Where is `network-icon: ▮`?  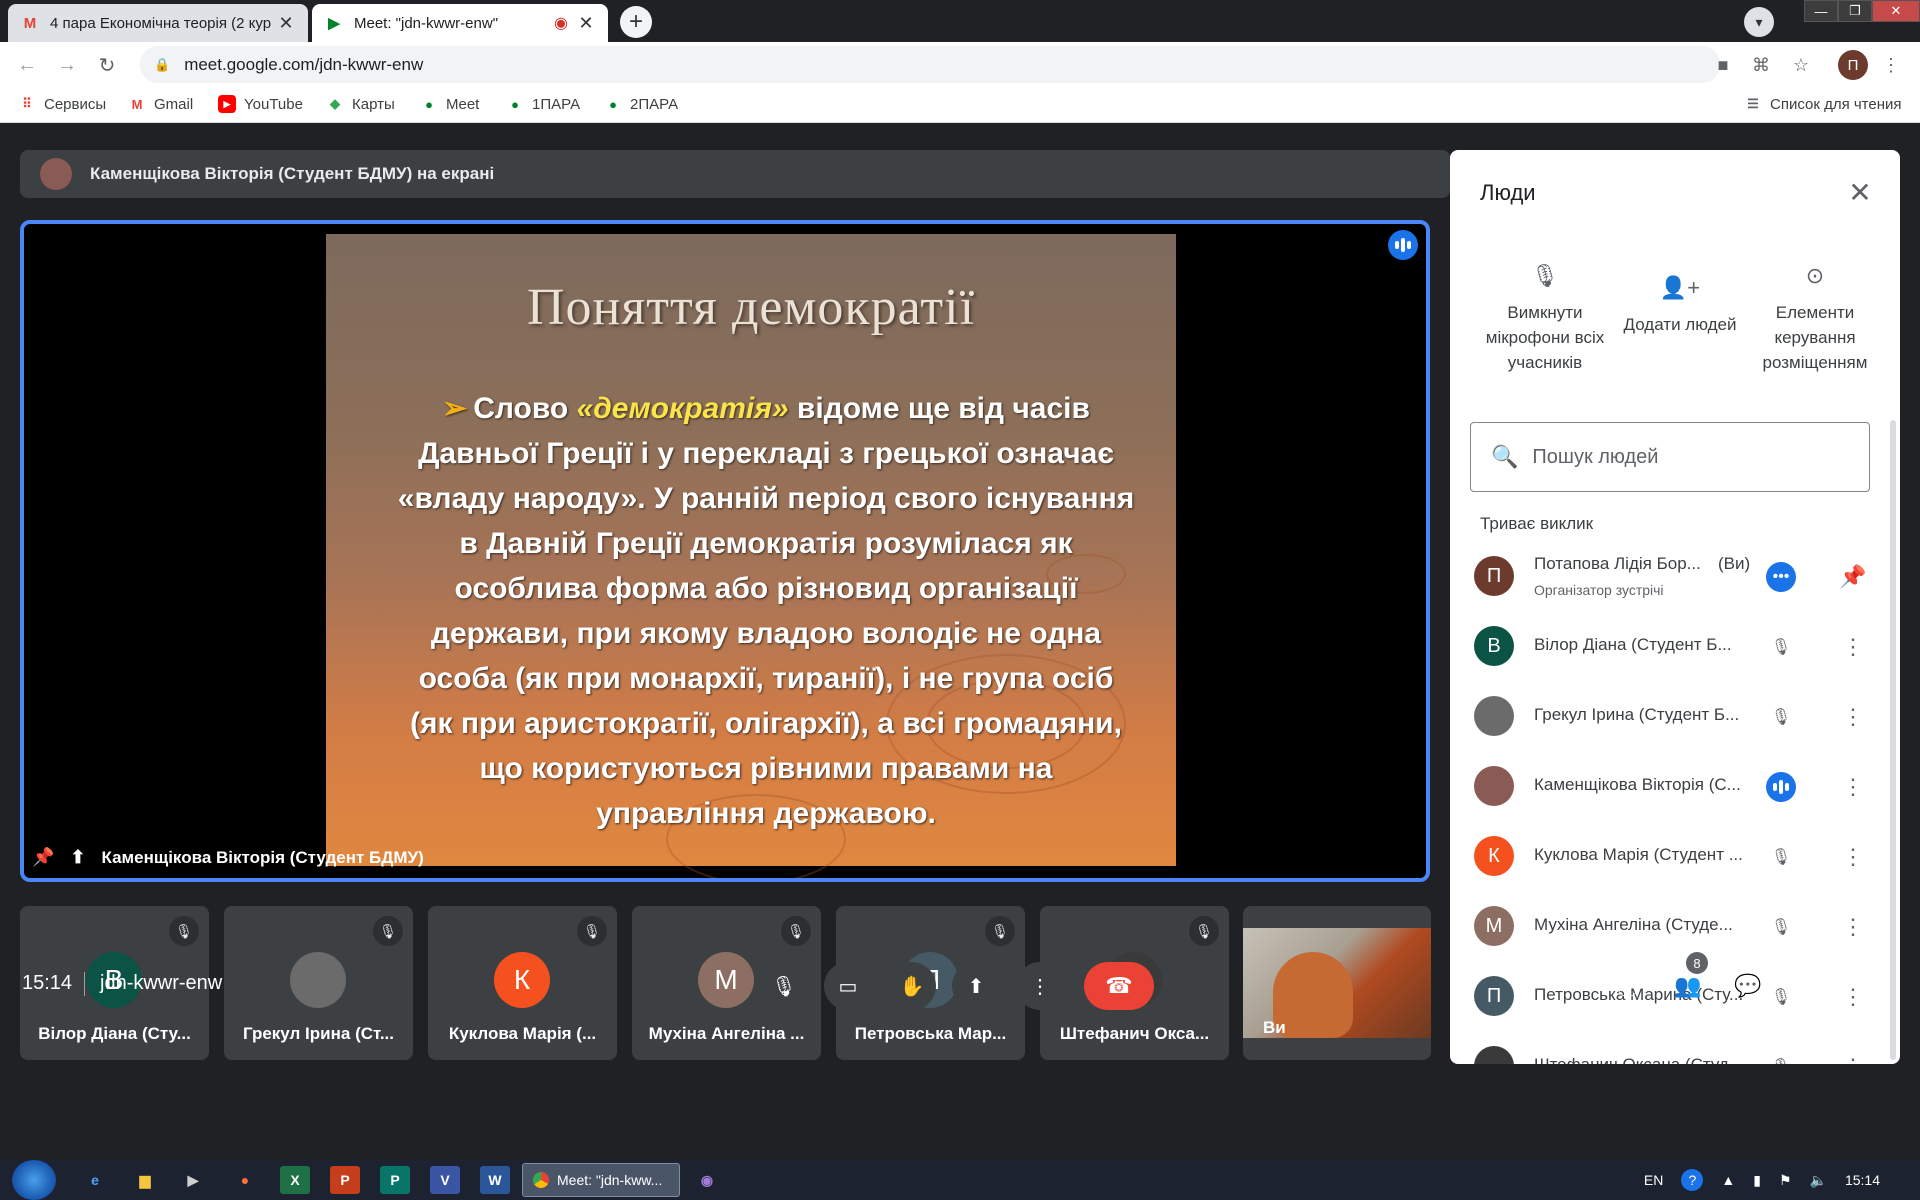
network-icon: ▮ is located at coordinates (1757, 1180).